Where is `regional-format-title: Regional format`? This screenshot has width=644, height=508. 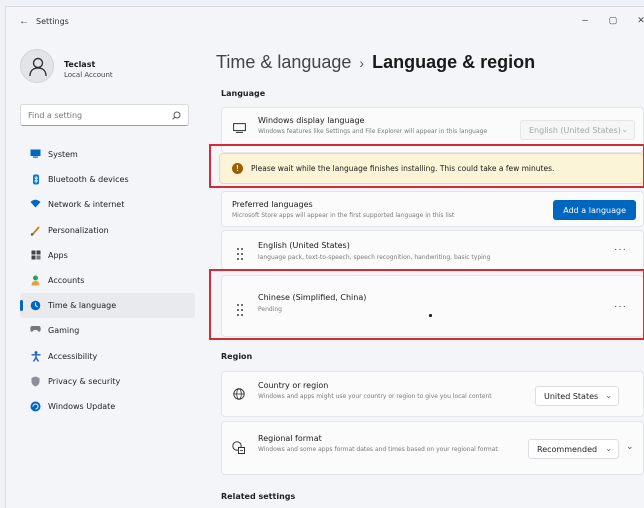 regional-format-title: Regional format is located at coordinates (290, 438).